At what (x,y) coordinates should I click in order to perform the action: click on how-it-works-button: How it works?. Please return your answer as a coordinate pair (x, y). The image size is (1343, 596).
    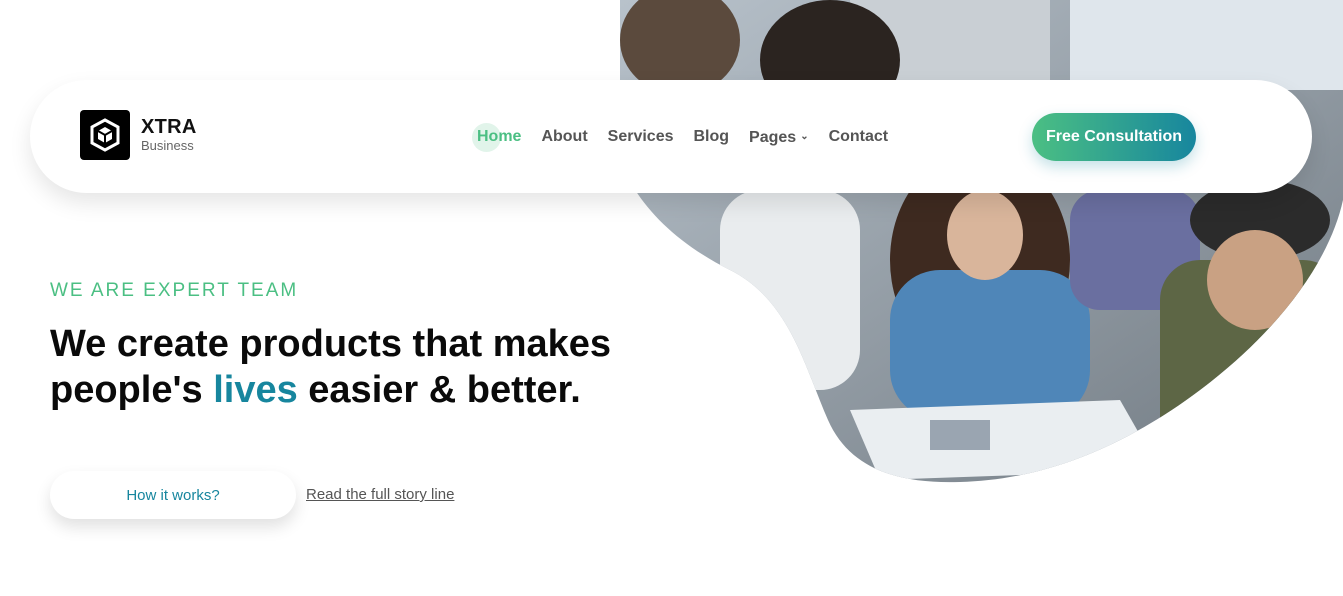
    Looking at the image, I should click on (173, 495).